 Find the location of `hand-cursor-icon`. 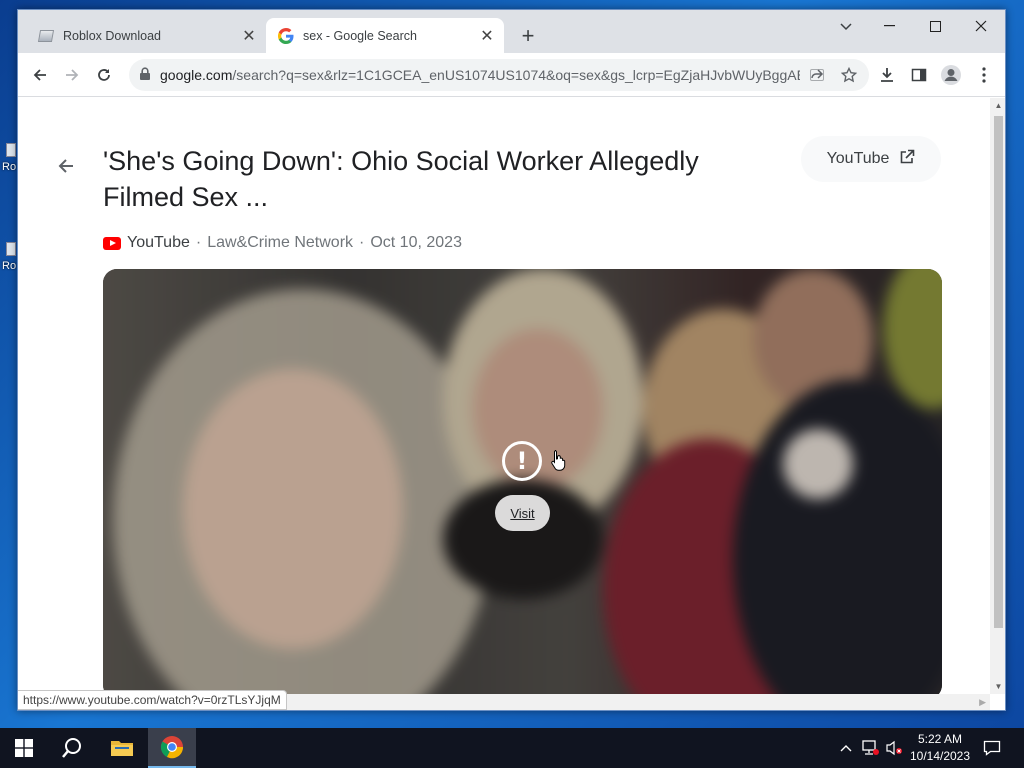

hand-cursor-icon is located at coordinates (559, 462).